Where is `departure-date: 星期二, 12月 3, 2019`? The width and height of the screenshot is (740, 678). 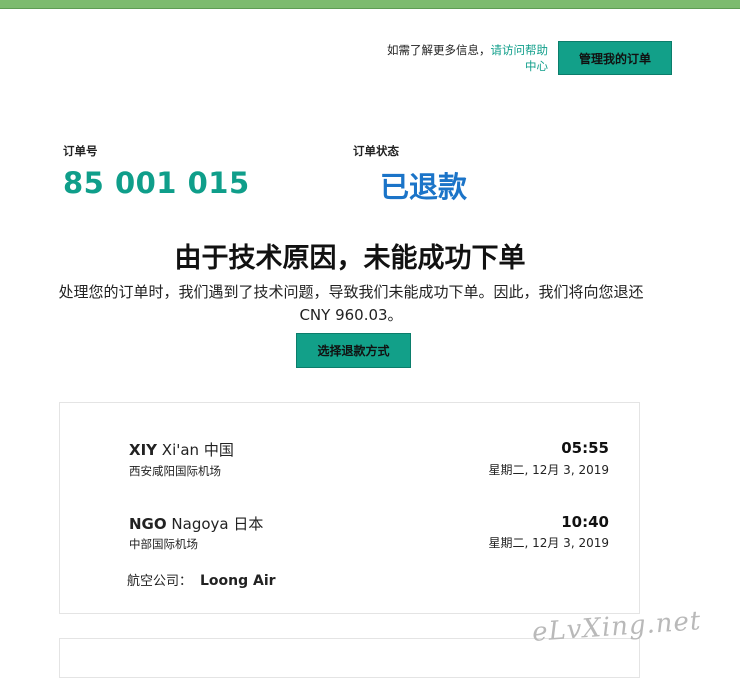 departure-date: 星期二, 12月 3, 2019 is located at coordinates (548, 470).